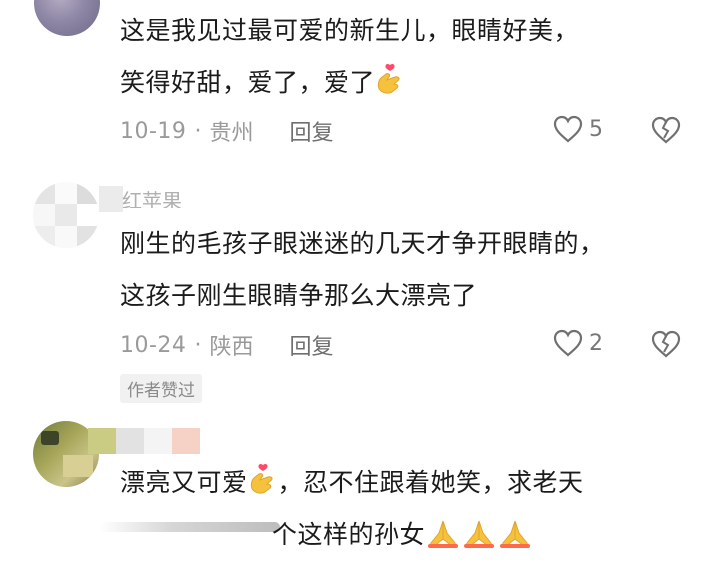  What do you see at coordinates (184, 482) in the screenshot?
I see `comment-line: 漂亮又可爱` at bounding box center [184, 482].